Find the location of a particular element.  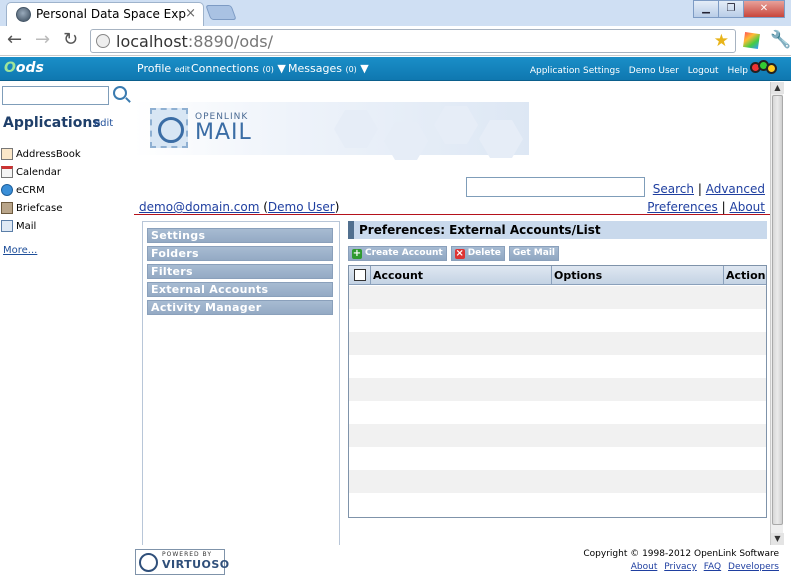

bookmark-star-icon: ★ is located at coordinates (721, 41).